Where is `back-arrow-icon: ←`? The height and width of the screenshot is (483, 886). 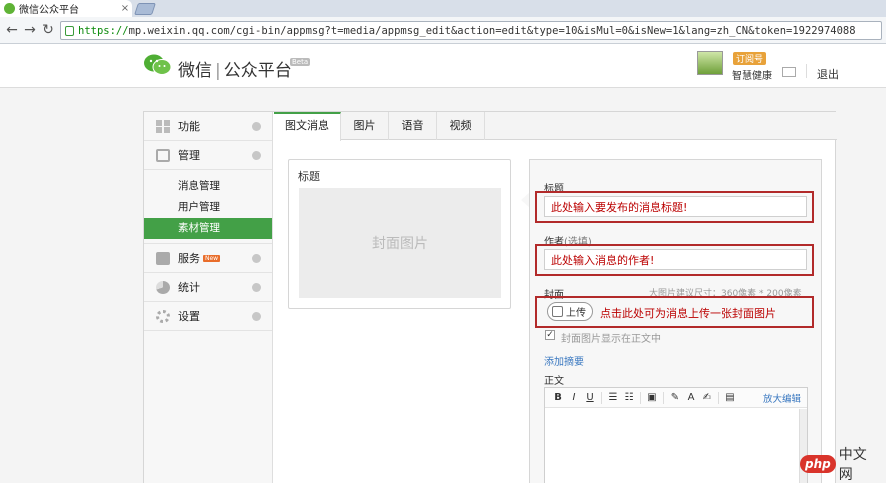
back-arrow-icon: ← is located at coordinates (12, 30).